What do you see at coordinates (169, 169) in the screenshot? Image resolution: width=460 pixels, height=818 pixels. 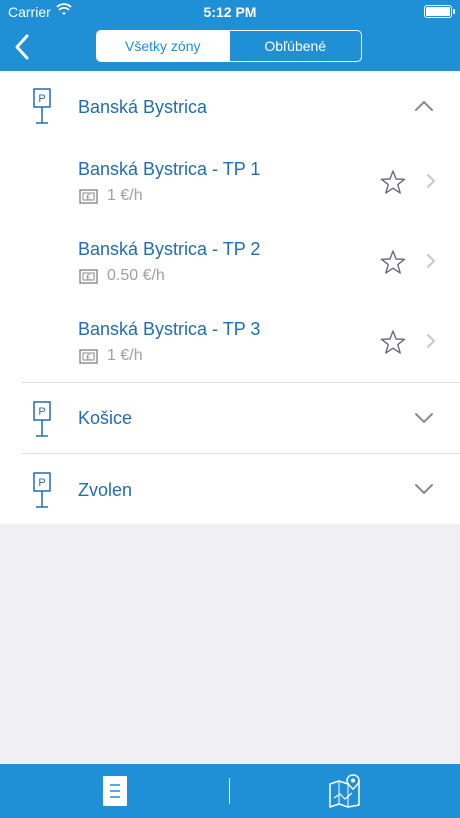 I see `sub-zone-name: Banská Bystrica - TP 1` at bounding box center [169, 169].